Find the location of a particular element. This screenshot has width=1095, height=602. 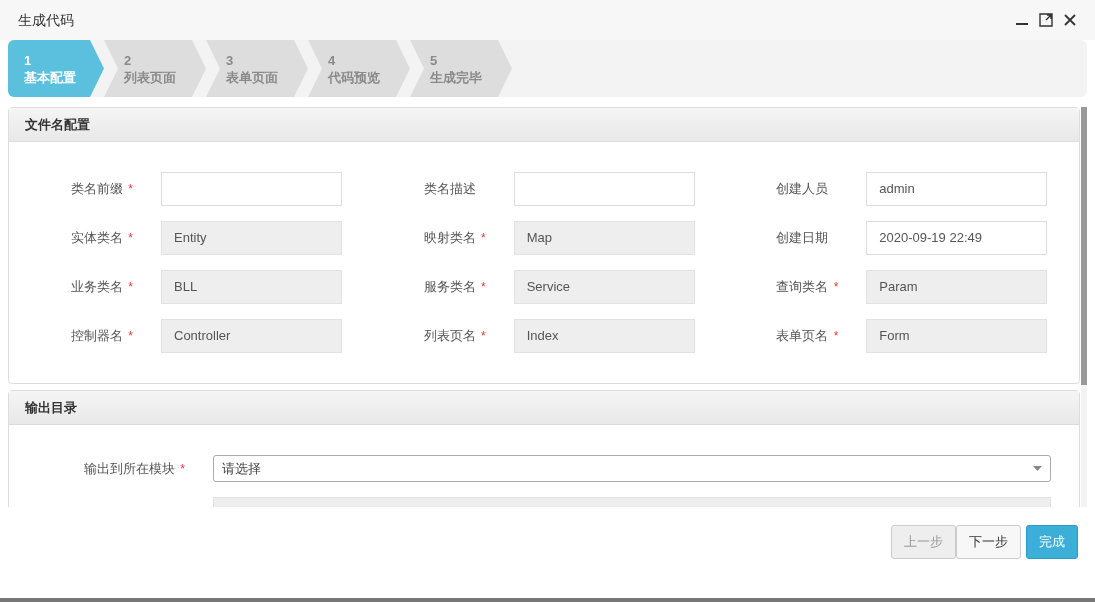

text-field: Form is located at coordinates (957, 336).